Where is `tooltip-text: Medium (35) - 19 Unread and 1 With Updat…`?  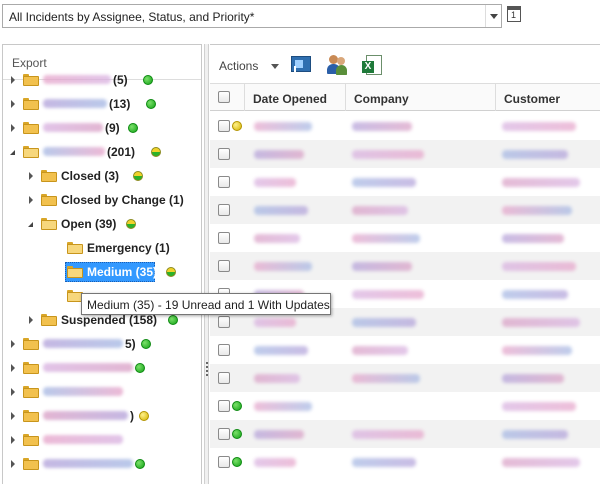
tooltip-text: Medium (35) - 19 Unread and 1 With Updat… is located at coordinates (208, 305).